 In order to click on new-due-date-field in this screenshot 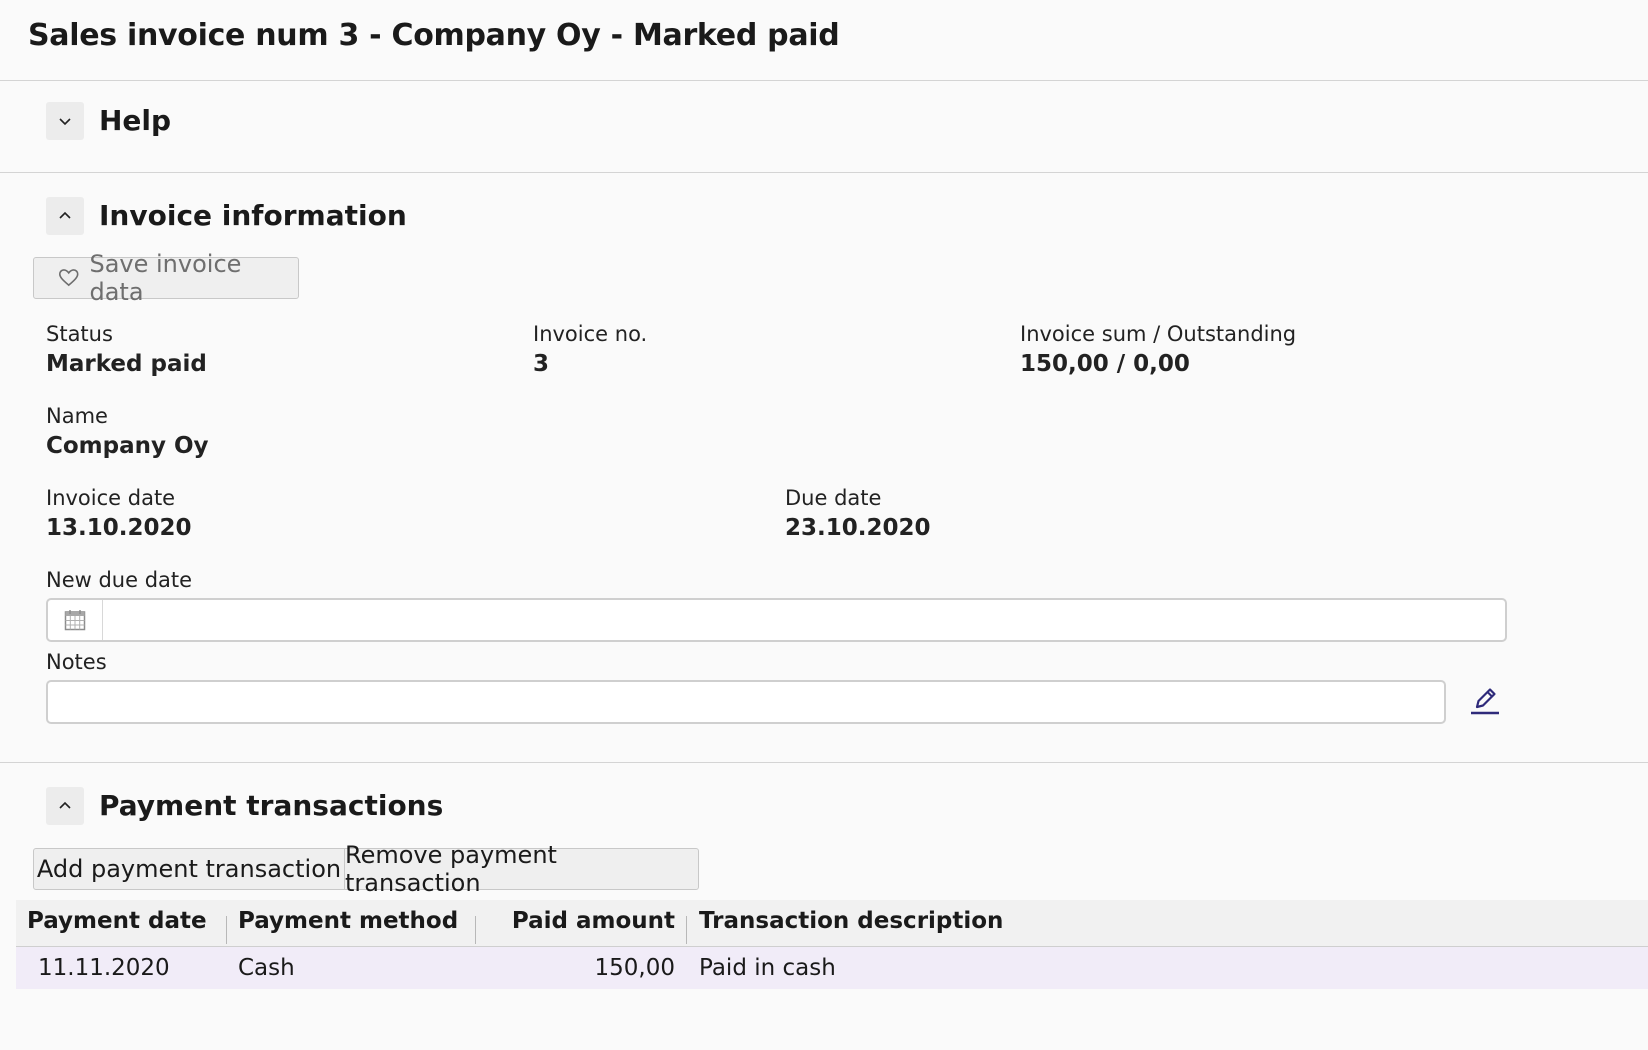, I will do `click(776, 620)`.